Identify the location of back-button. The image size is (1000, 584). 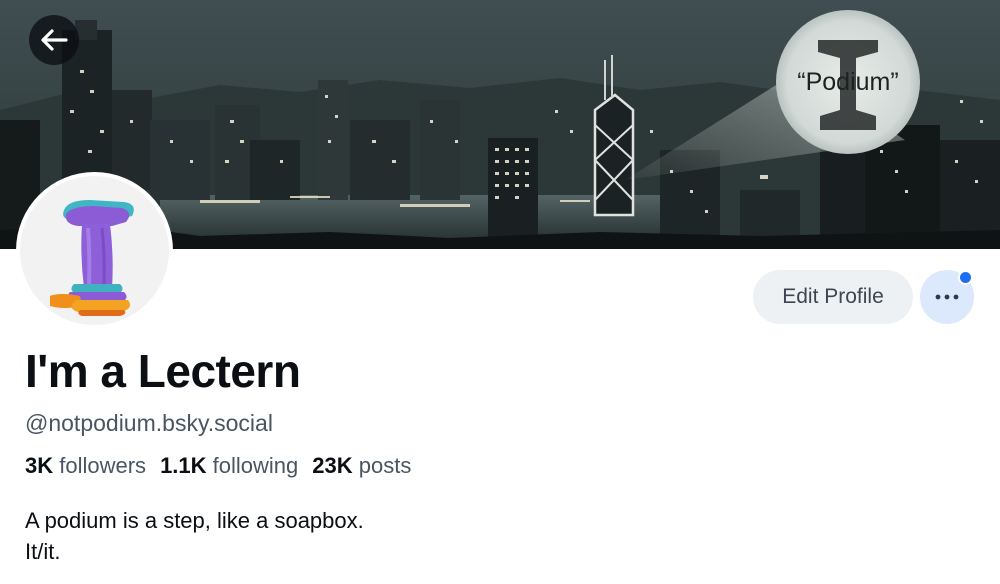
(54, 40).